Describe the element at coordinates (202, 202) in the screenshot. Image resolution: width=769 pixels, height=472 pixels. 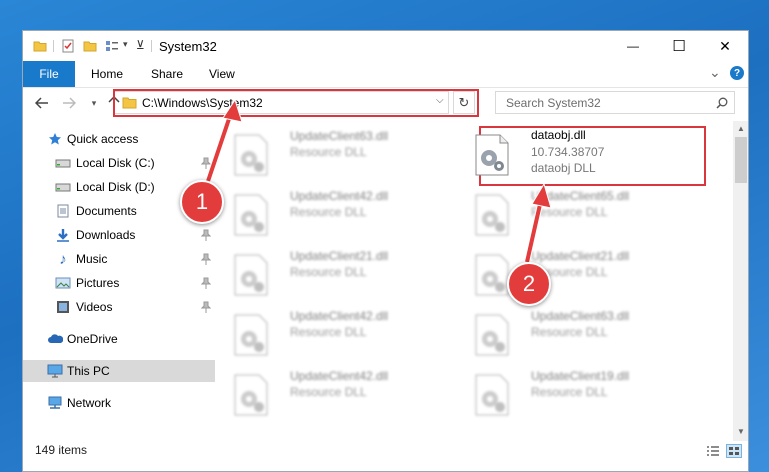
I see `step-marker-1: 1` at that location.